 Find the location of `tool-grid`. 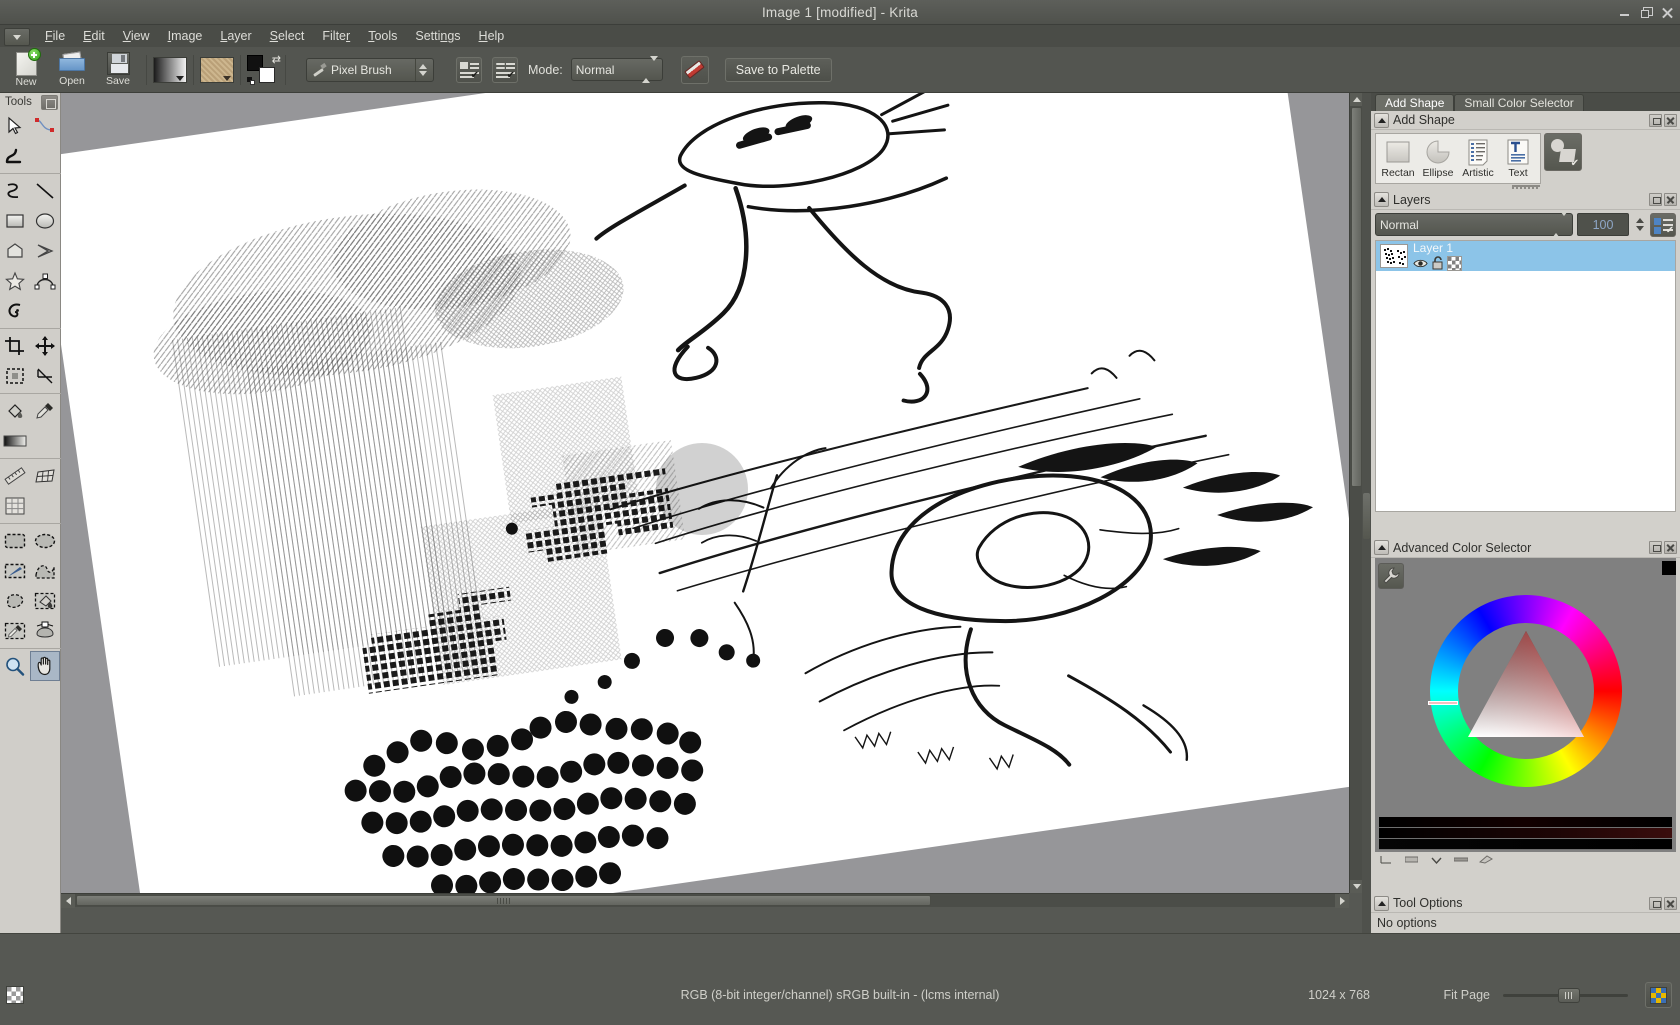

tool-grid is located at coordinates (15, 506).